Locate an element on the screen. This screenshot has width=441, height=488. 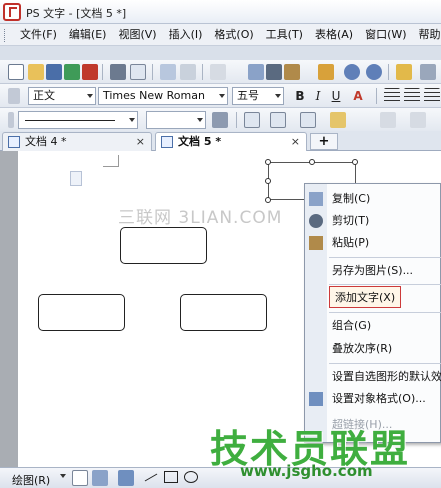
menu-item-order: 叠放次序(R) is located at coordinates (384, 349).